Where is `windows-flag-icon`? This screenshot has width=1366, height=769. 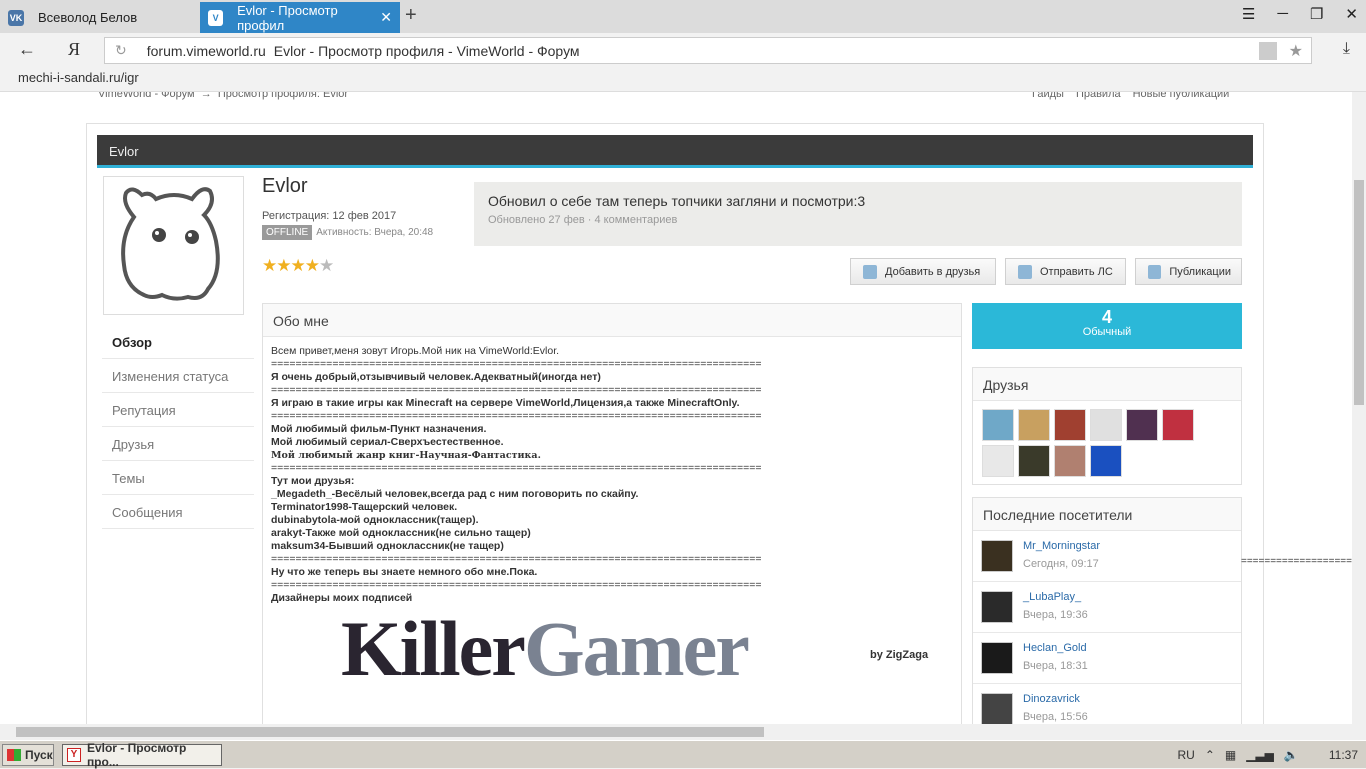
windows-flag-icon is located at coordinates (14, 755).